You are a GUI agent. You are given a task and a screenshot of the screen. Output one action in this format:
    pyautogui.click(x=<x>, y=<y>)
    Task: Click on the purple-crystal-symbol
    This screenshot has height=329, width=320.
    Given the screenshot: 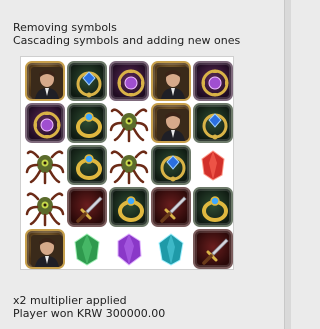 What is the action you would take?
    pyautogui.click(x=129, y=249)
    